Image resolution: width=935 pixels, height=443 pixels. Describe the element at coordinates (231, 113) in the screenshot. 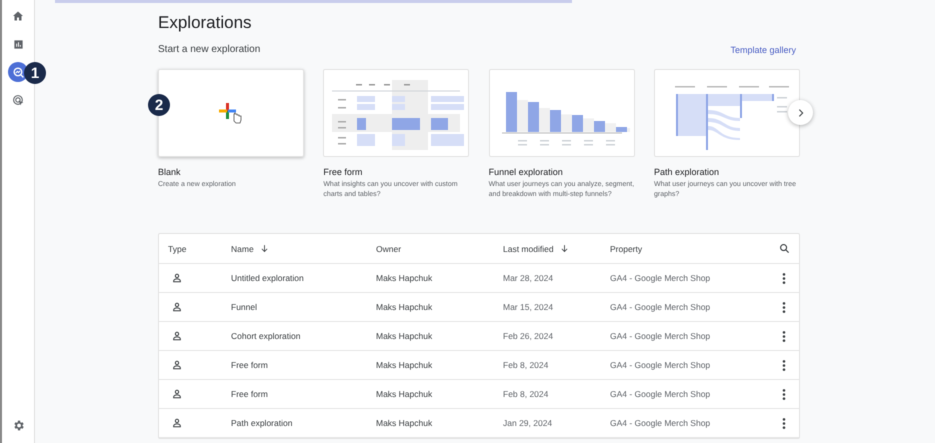

I see `plus-cursor-drawing` at that location.